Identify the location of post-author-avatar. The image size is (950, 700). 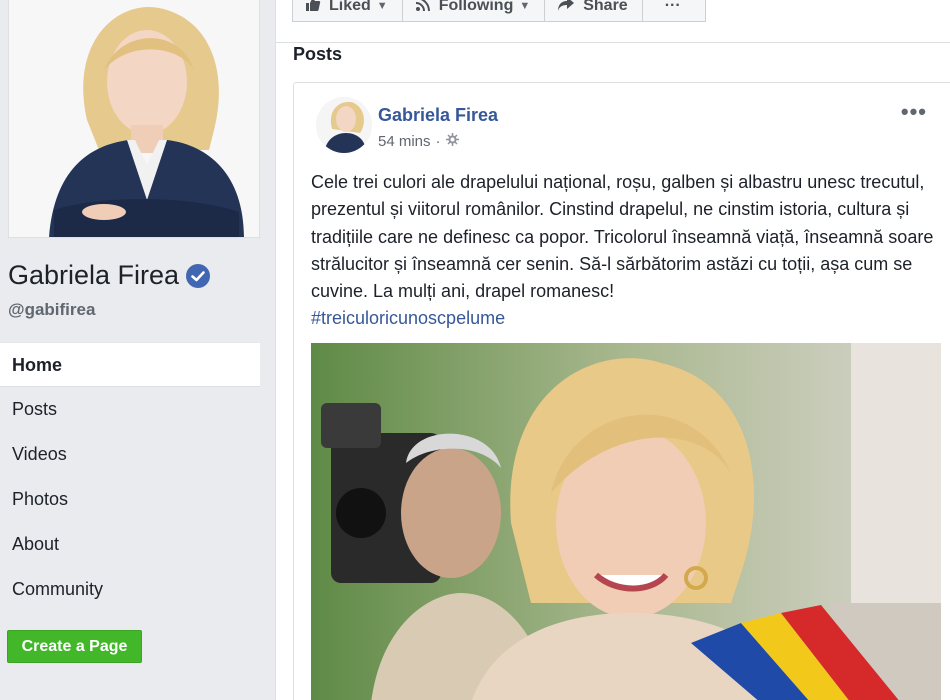
(344, 125).